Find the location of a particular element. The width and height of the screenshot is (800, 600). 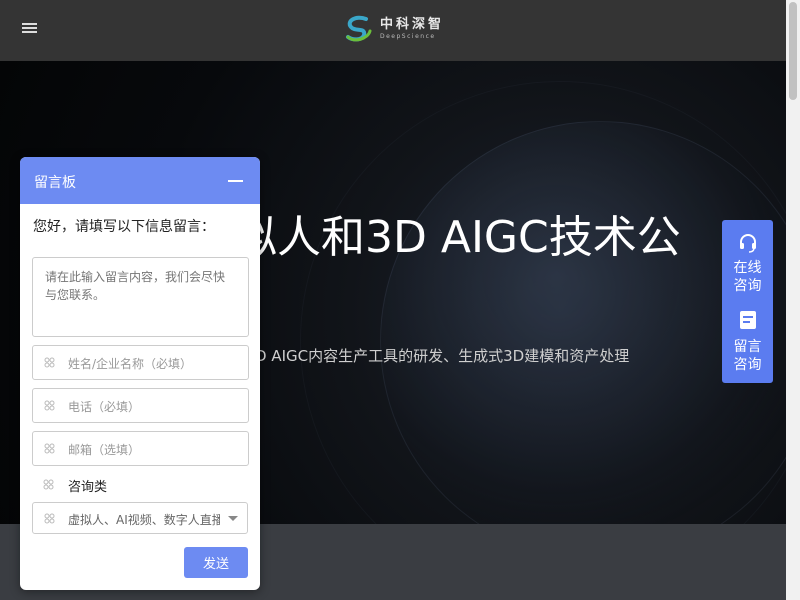

leave-message-button: 留言咨询 is located at coordinates (747, 342).